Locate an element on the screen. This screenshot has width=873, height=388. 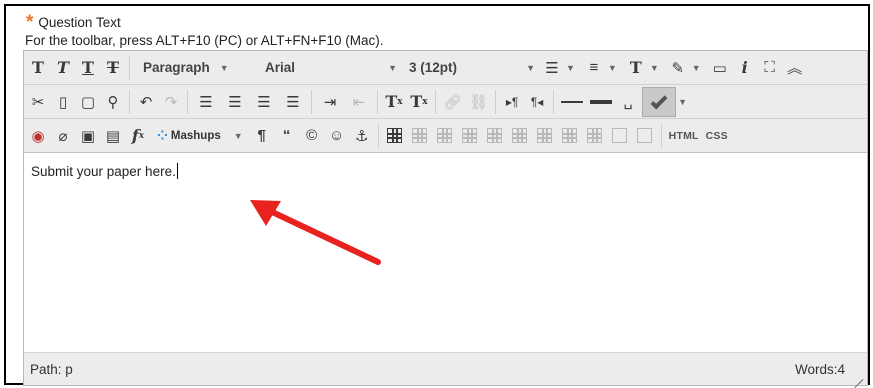
unlink-icon: ⛓︎ is located at coordinates (478, 102).